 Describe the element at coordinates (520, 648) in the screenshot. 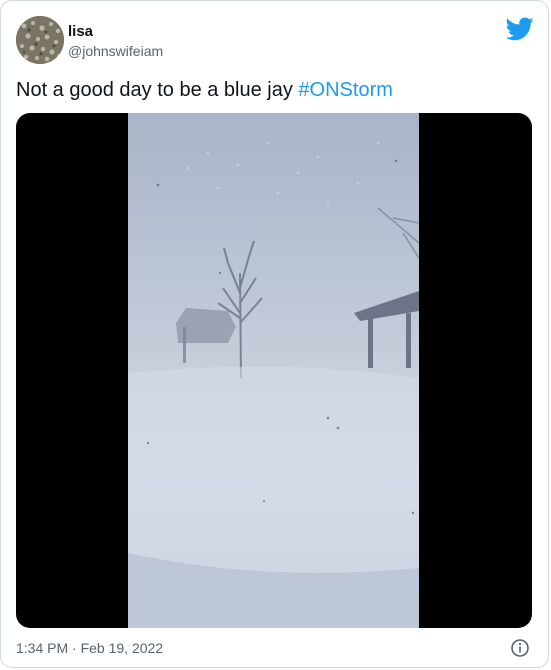

I see `info-icon` at that location.